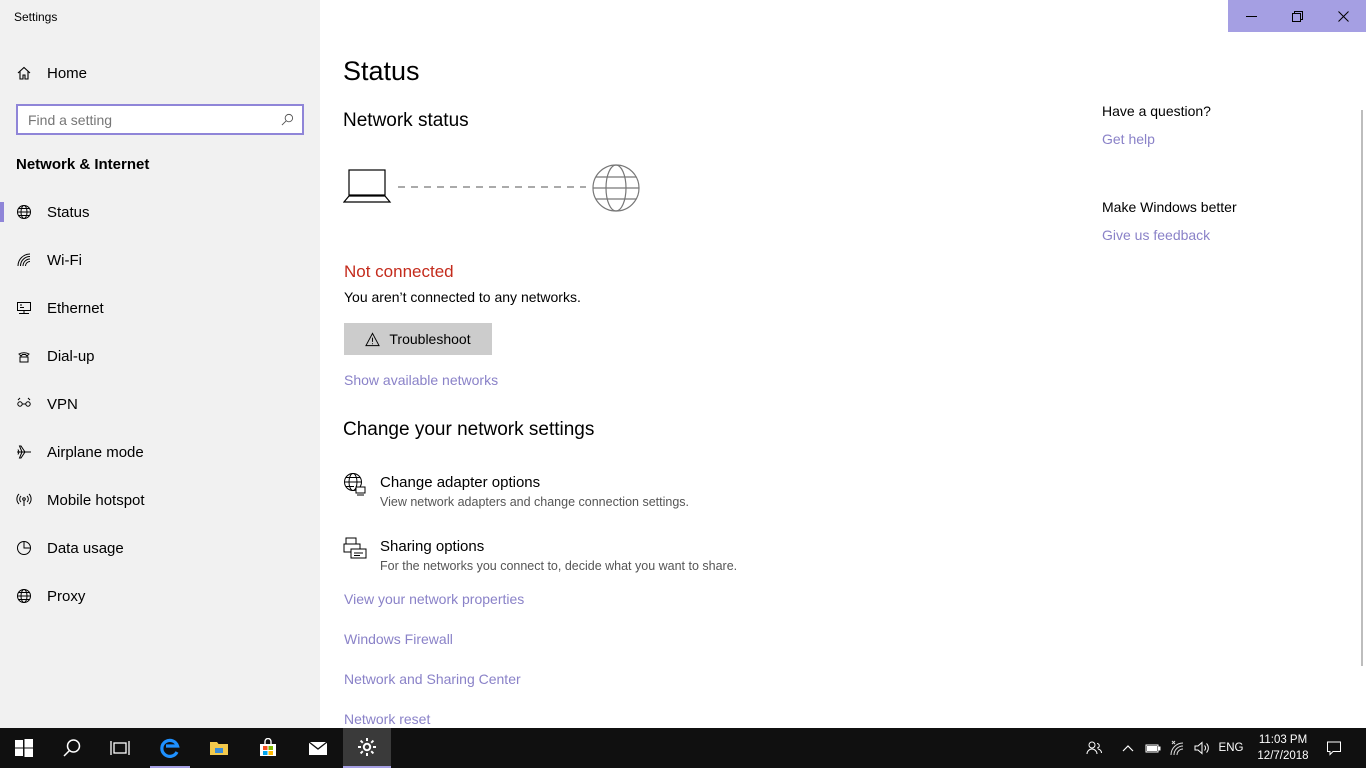  Describe the element at coordinates (68, 212) in the screenshot. I see `sidebar-item-label: Status` at that location.